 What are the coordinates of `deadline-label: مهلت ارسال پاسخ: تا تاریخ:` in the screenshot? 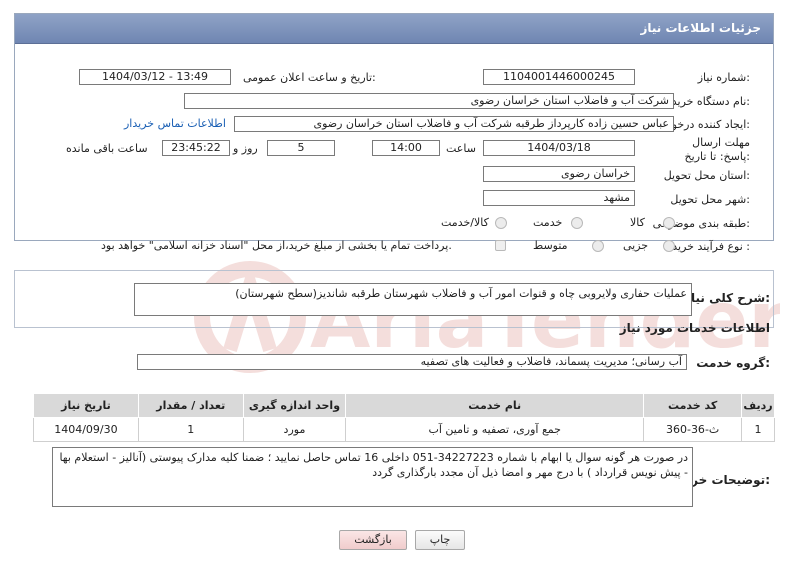 It's located at (717, 149).